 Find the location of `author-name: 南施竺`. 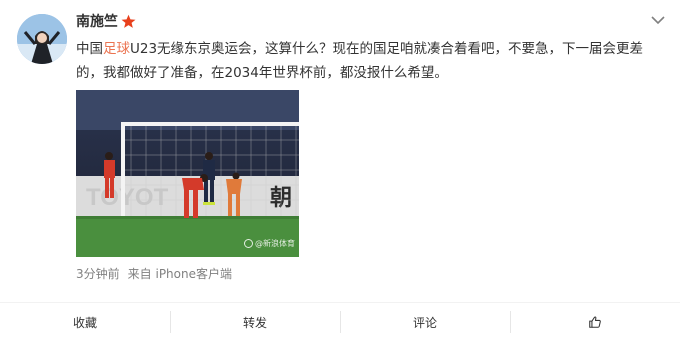

author-name: 南施竺 is located at coordinates (106, 21).